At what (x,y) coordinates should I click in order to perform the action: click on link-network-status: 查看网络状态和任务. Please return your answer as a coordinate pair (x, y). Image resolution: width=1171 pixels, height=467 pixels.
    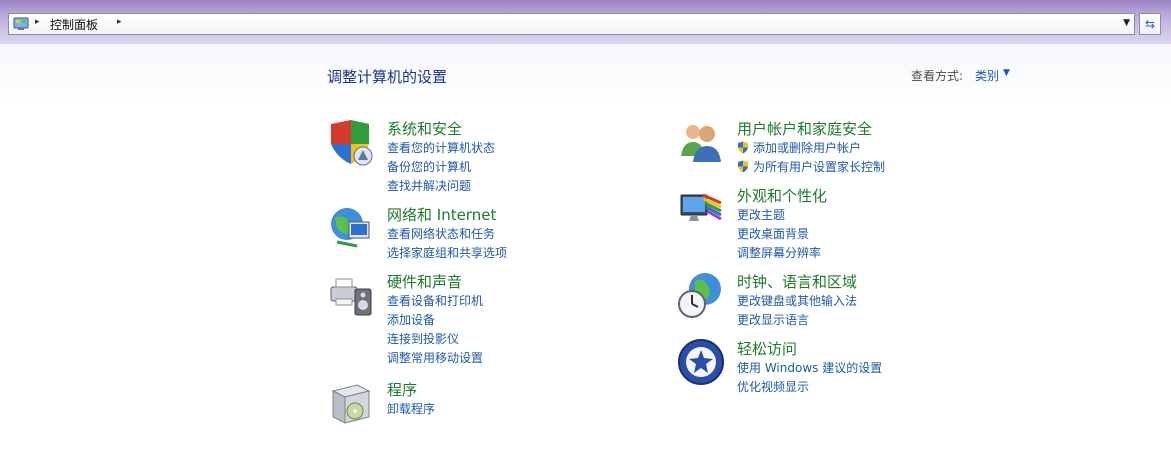
    Looking at the image, I should click on (447, 236).